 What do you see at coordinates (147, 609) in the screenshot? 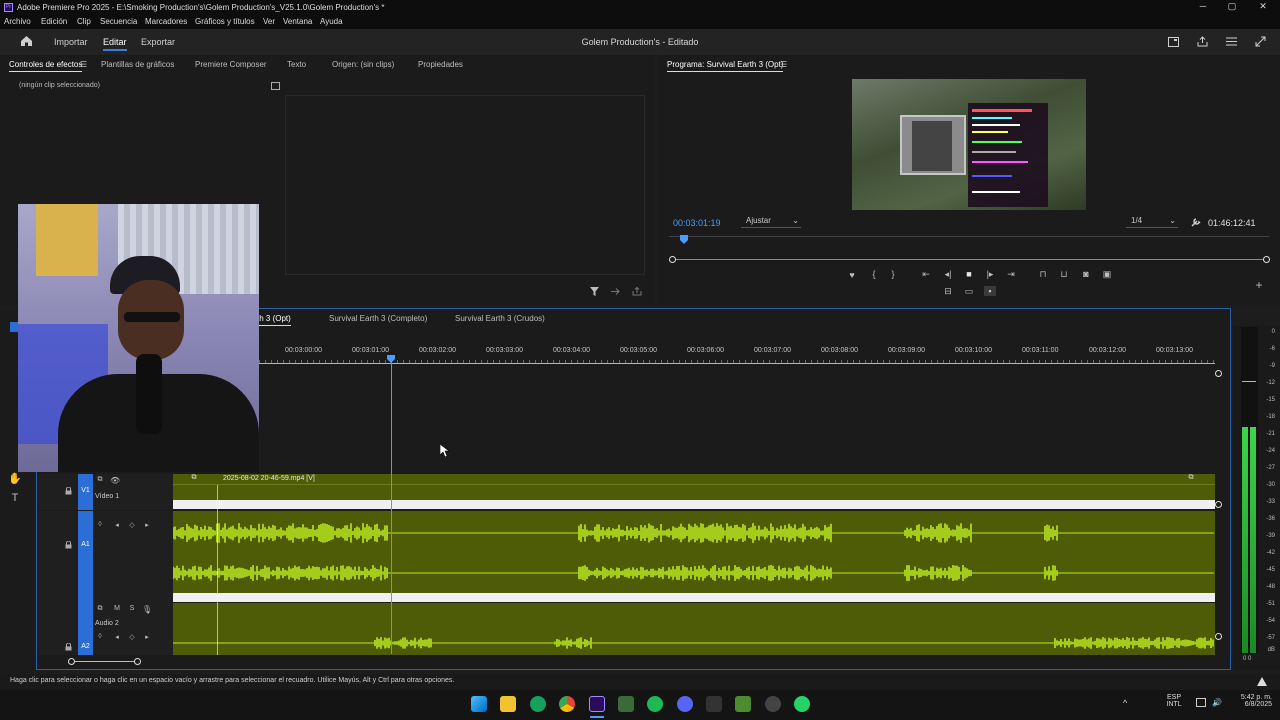
I see `microphone-icon: 🎙` at bounding box center [147, 609].